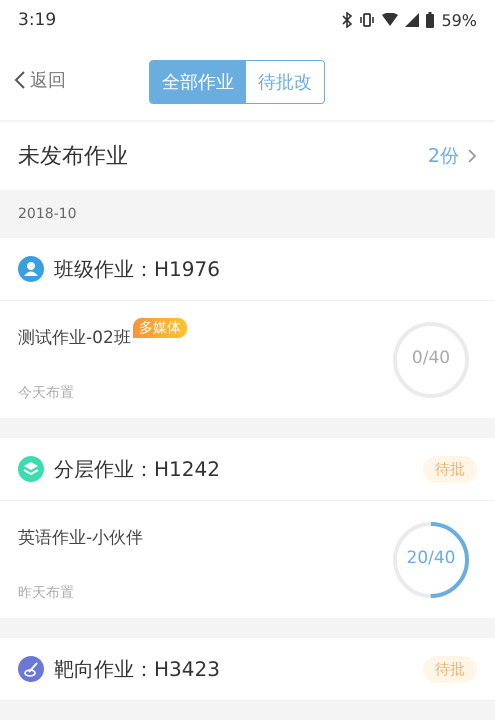 The image size is (495, 720). I want to click on back-icon, so click(20, 80).